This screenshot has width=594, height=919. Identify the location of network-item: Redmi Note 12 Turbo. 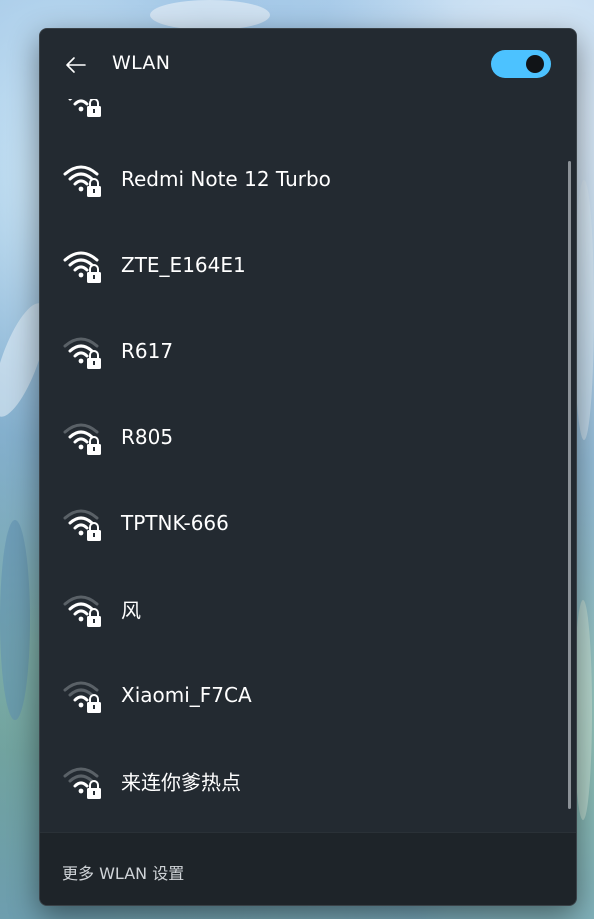
(300, 179).